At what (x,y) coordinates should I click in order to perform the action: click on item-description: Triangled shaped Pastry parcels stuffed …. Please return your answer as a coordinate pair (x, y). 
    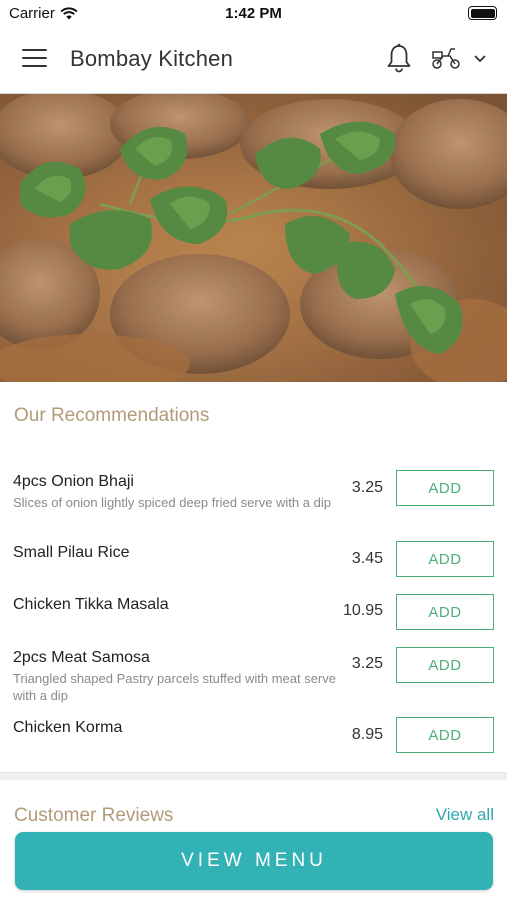
    Looking at the image, I should click on (174, 687).